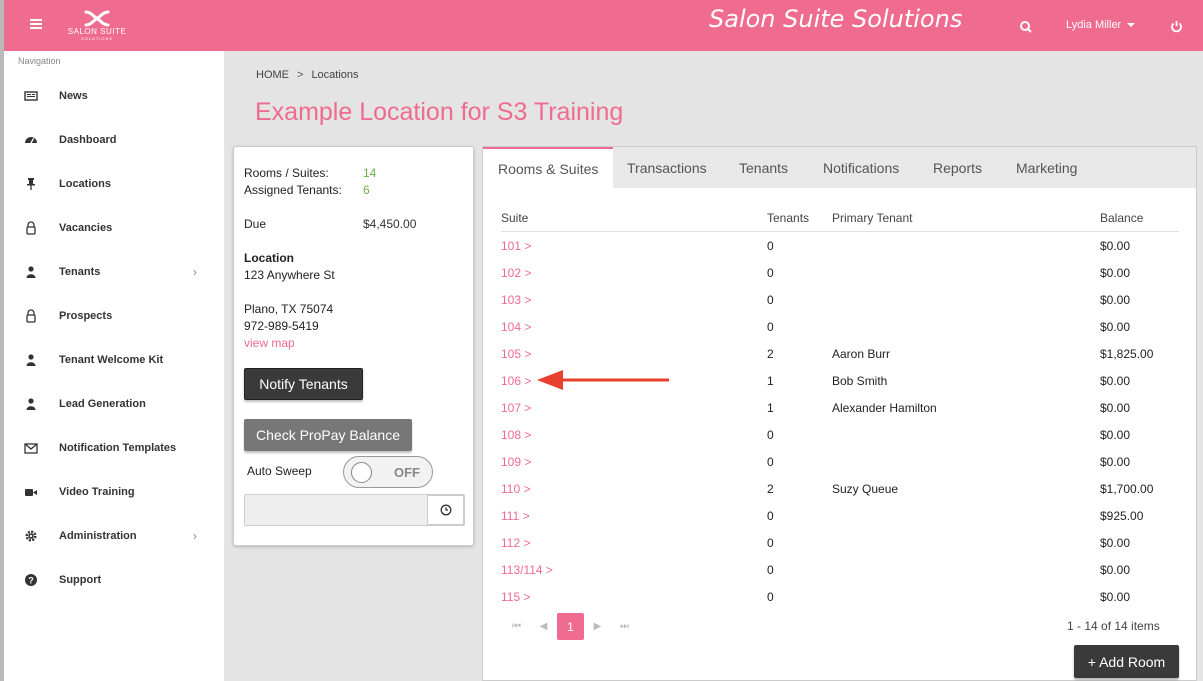 This screenshot has width=1203, height=681. I want to click on sidebar-item-label: Dashboard, so click(88, 140).